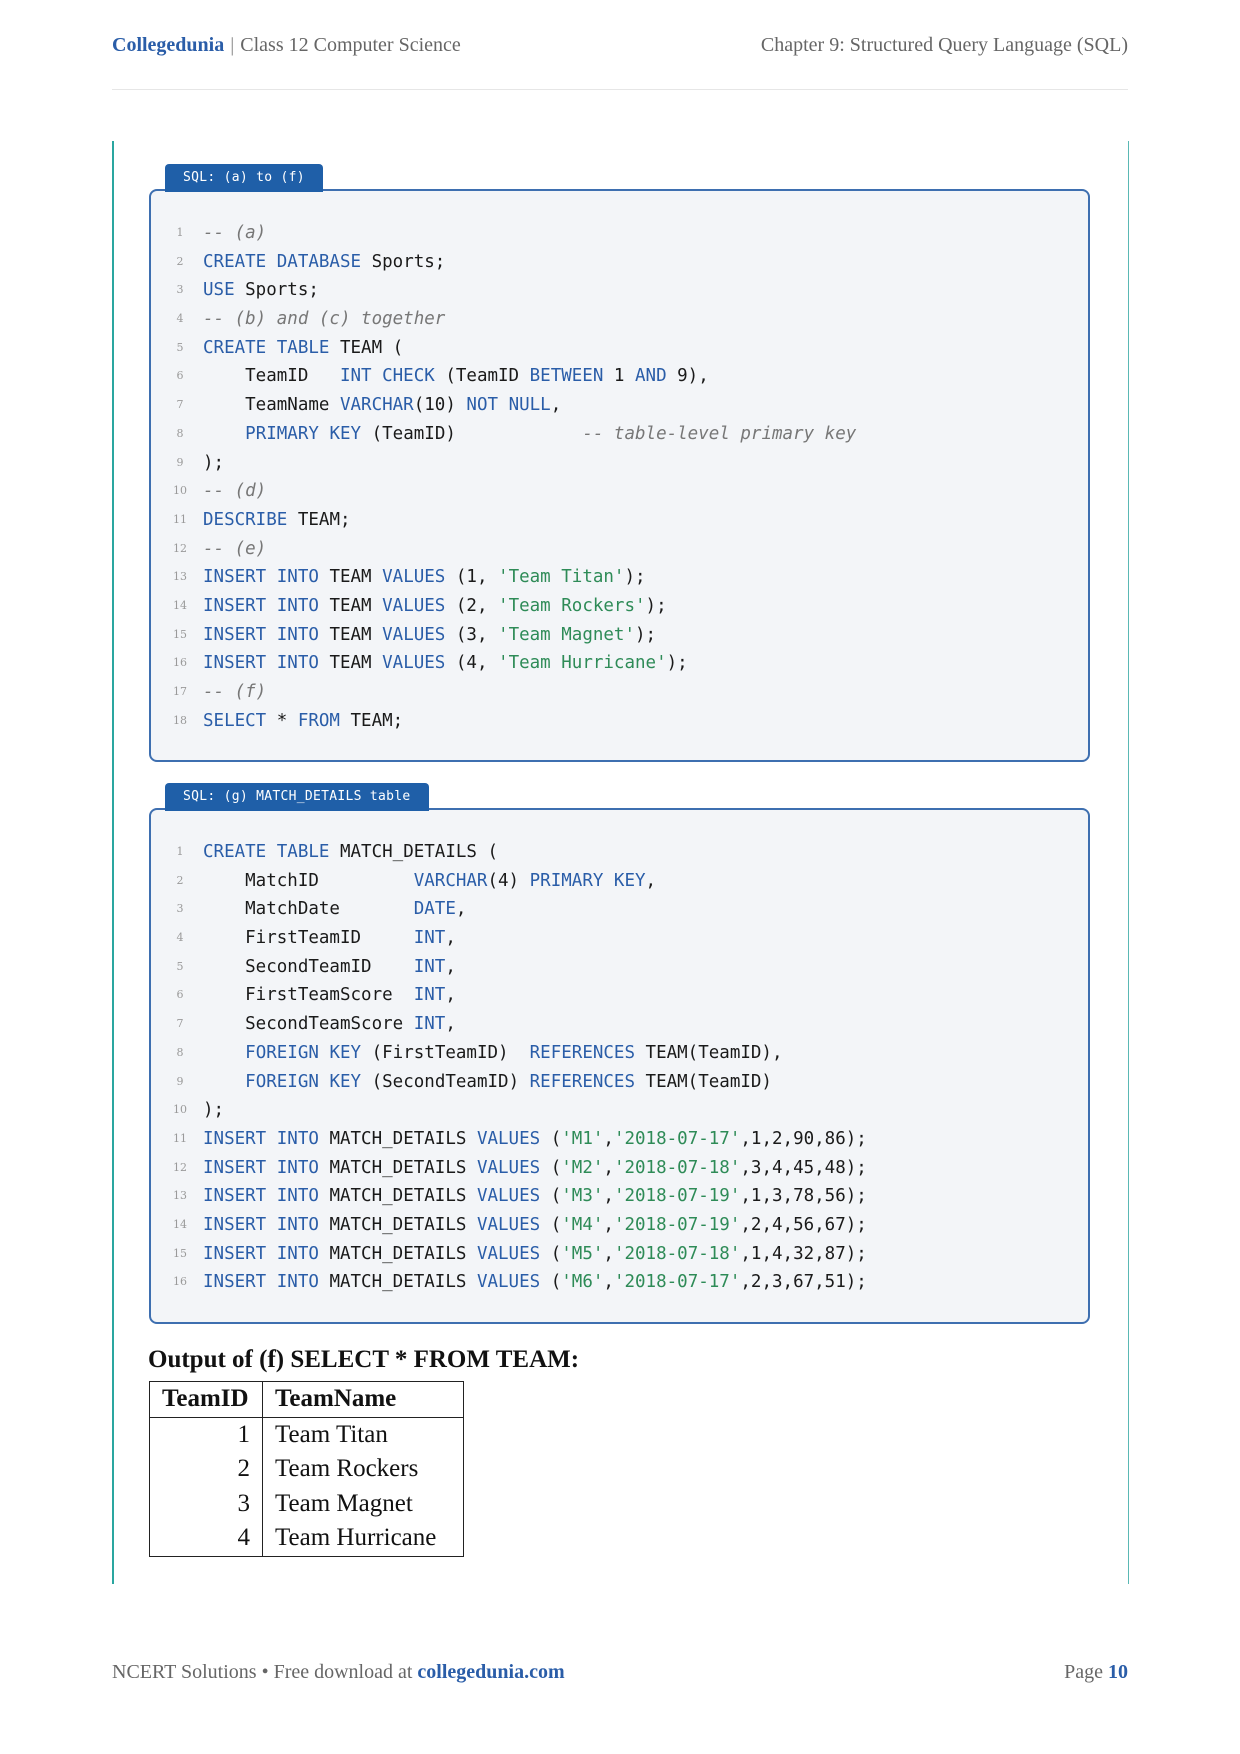  What do you see at coordinates (635, 577) in the screenshot?
I see `sql-text: );` at bounding box center [635, 577].